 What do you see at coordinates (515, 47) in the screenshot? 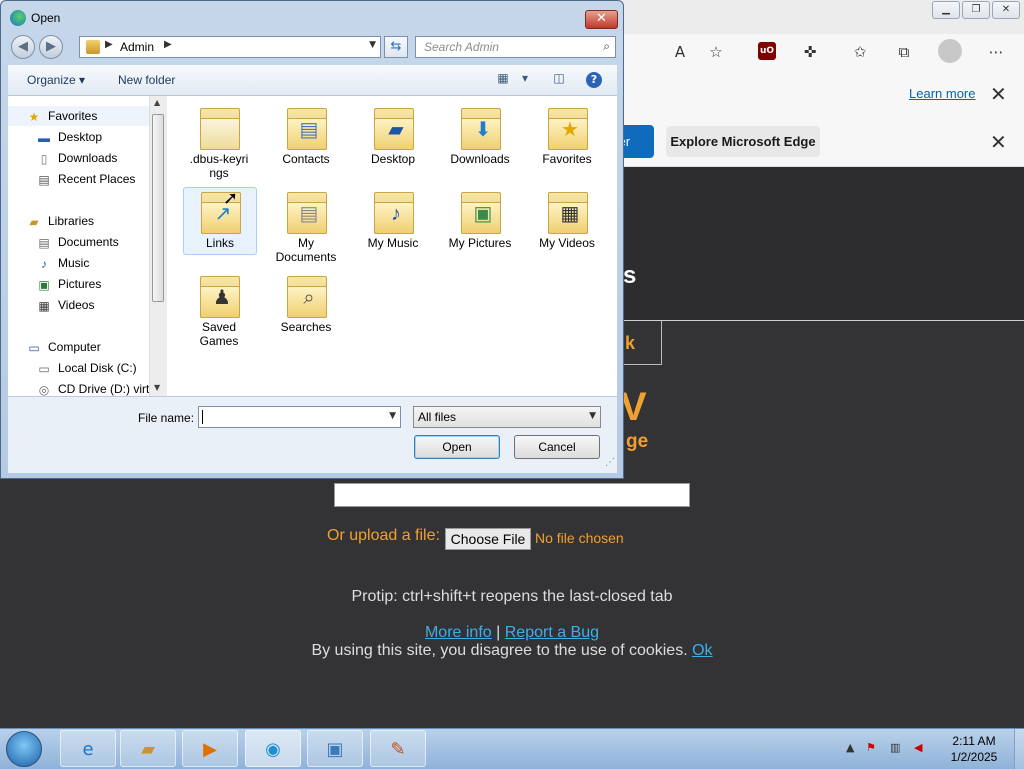
I see `search-box: Search Admin ⌕` at bounding box center [515, 47].